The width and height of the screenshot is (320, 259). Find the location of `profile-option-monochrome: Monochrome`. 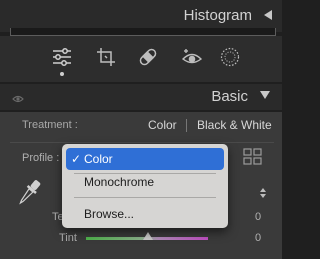

profile-option-monochrome: Monochrome is located at coordinates (145, 182).